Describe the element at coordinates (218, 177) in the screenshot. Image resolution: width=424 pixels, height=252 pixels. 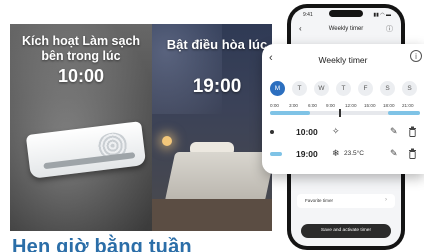
I see `bed-image` at that location.